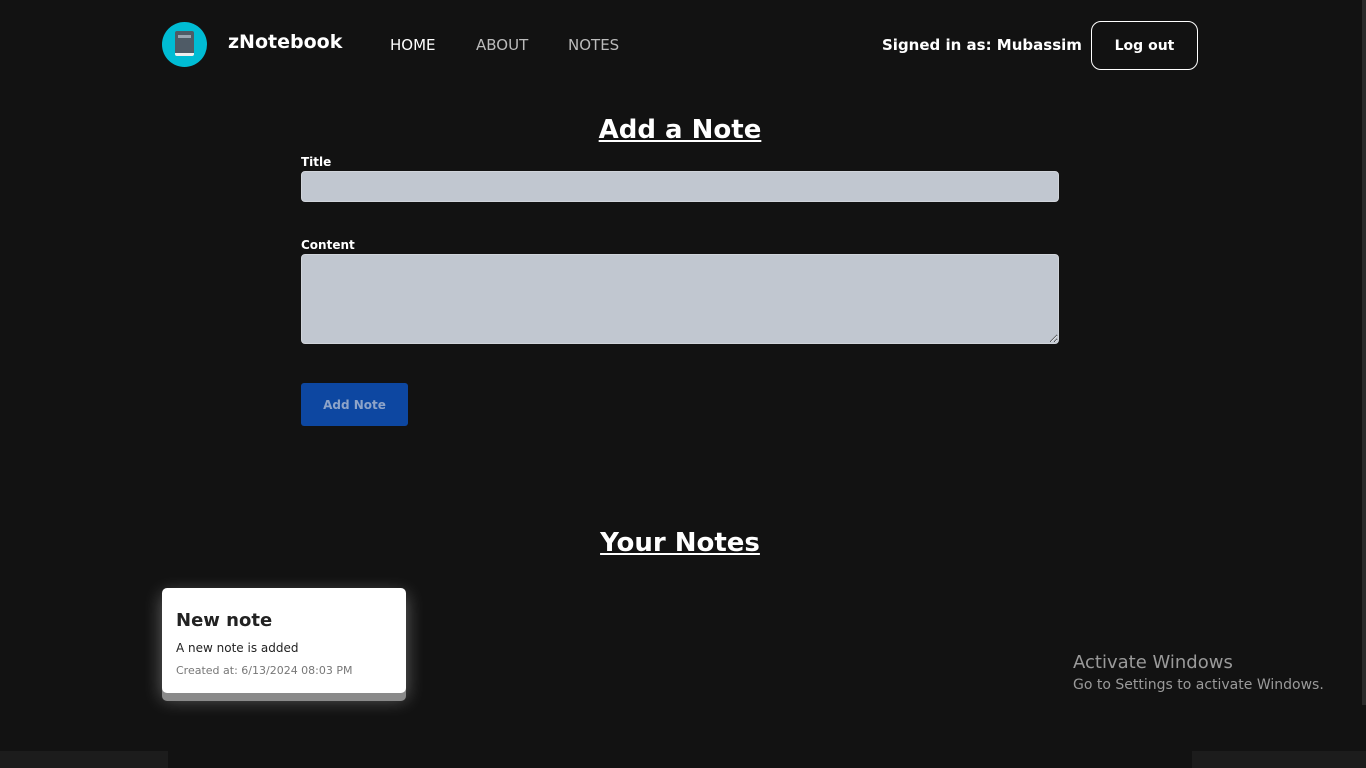 The image size is (1366, 768). Describe the element at coordinates (982, 45) in the screenshot. I see `signed-in-text: Signed in as: Mubassim` at that location.